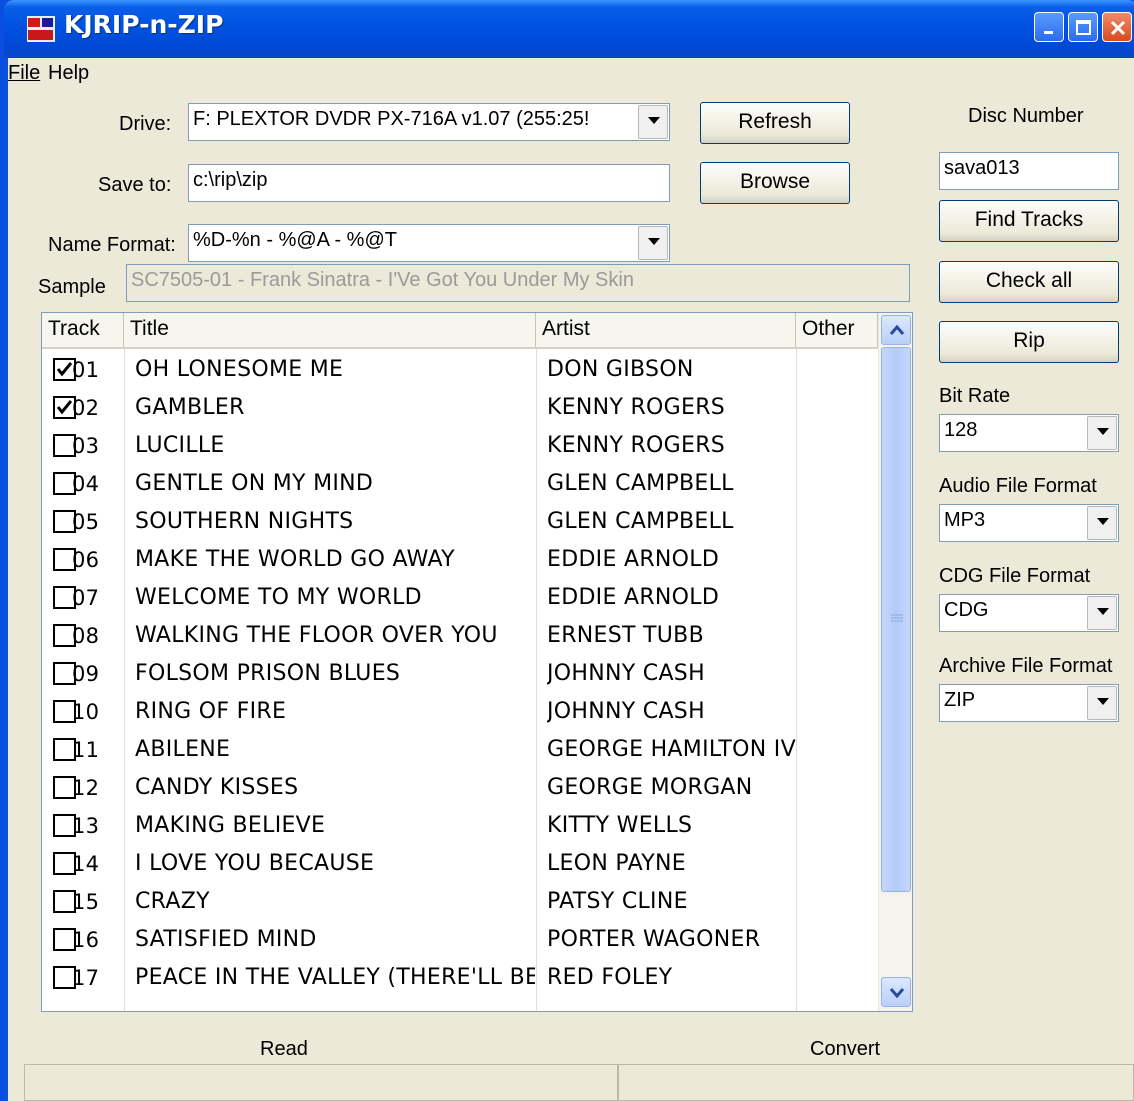  Describe the element at coordinates (429, 122) in the screenshot. I see `drive-select: F: PLEXTOR DVDR PX-716A v1.07 (255:25!` at that location.